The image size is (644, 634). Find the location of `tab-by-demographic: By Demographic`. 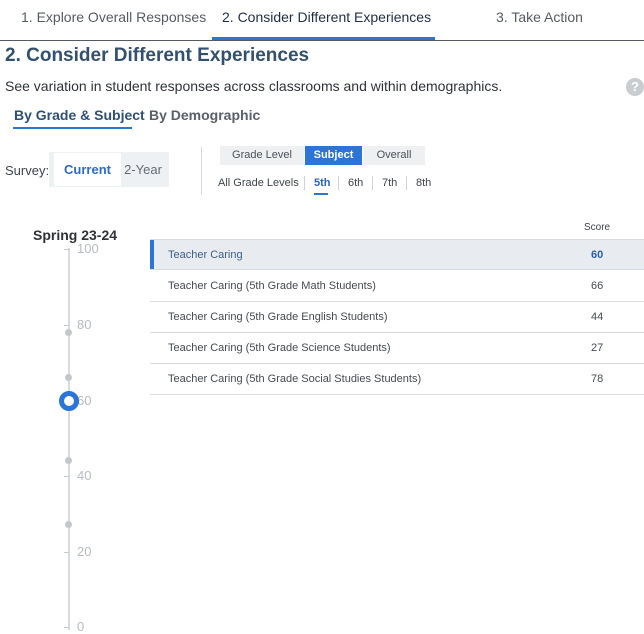

tab-by-demographic: By Demographic is located at coordinates (204, 115).